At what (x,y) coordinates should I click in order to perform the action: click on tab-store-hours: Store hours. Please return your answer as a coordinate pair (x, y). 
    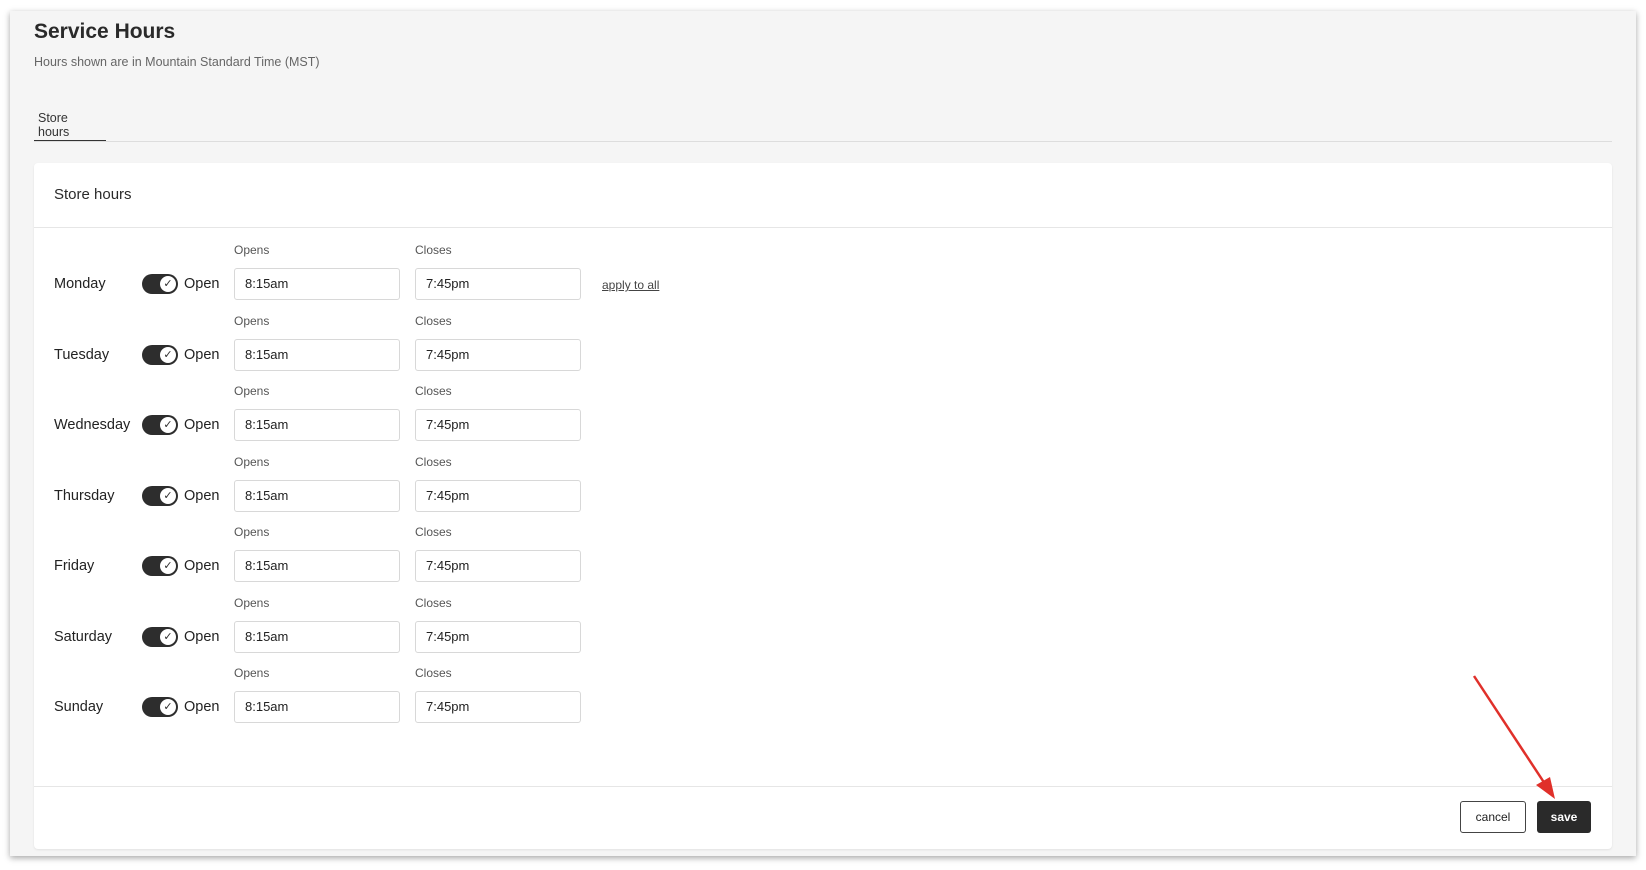
    Looking at the image, I should click on (70, 126).